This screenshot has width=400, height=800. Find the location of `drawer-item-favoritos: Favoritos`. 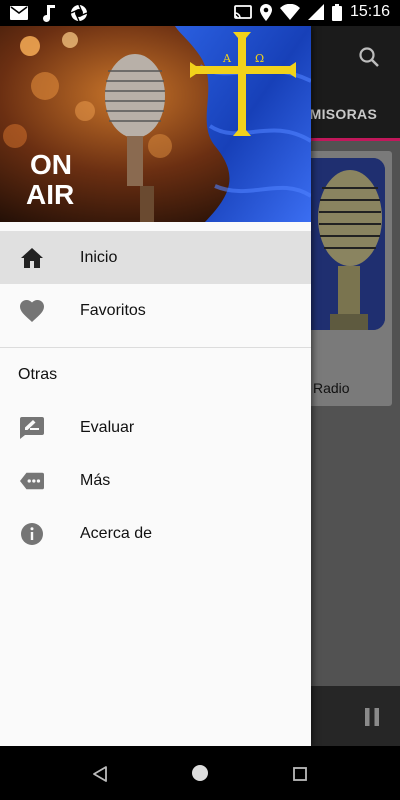

drawer-item-favoritos: Favoritos is located at coordinates (155, 310).